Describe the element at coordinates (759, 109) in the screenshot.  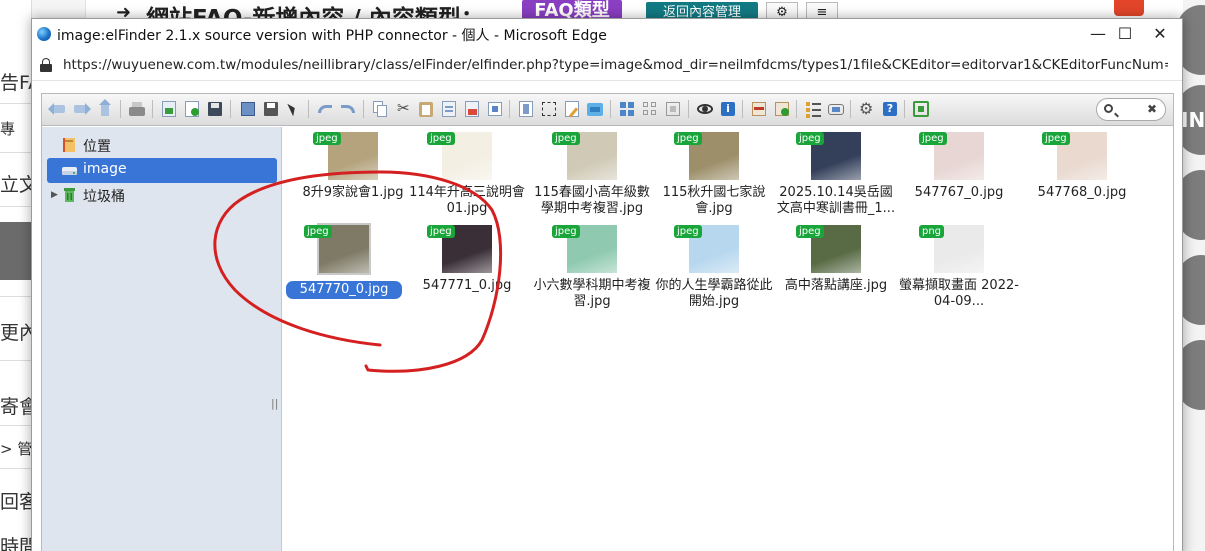
I see `archive-icon` at that location.